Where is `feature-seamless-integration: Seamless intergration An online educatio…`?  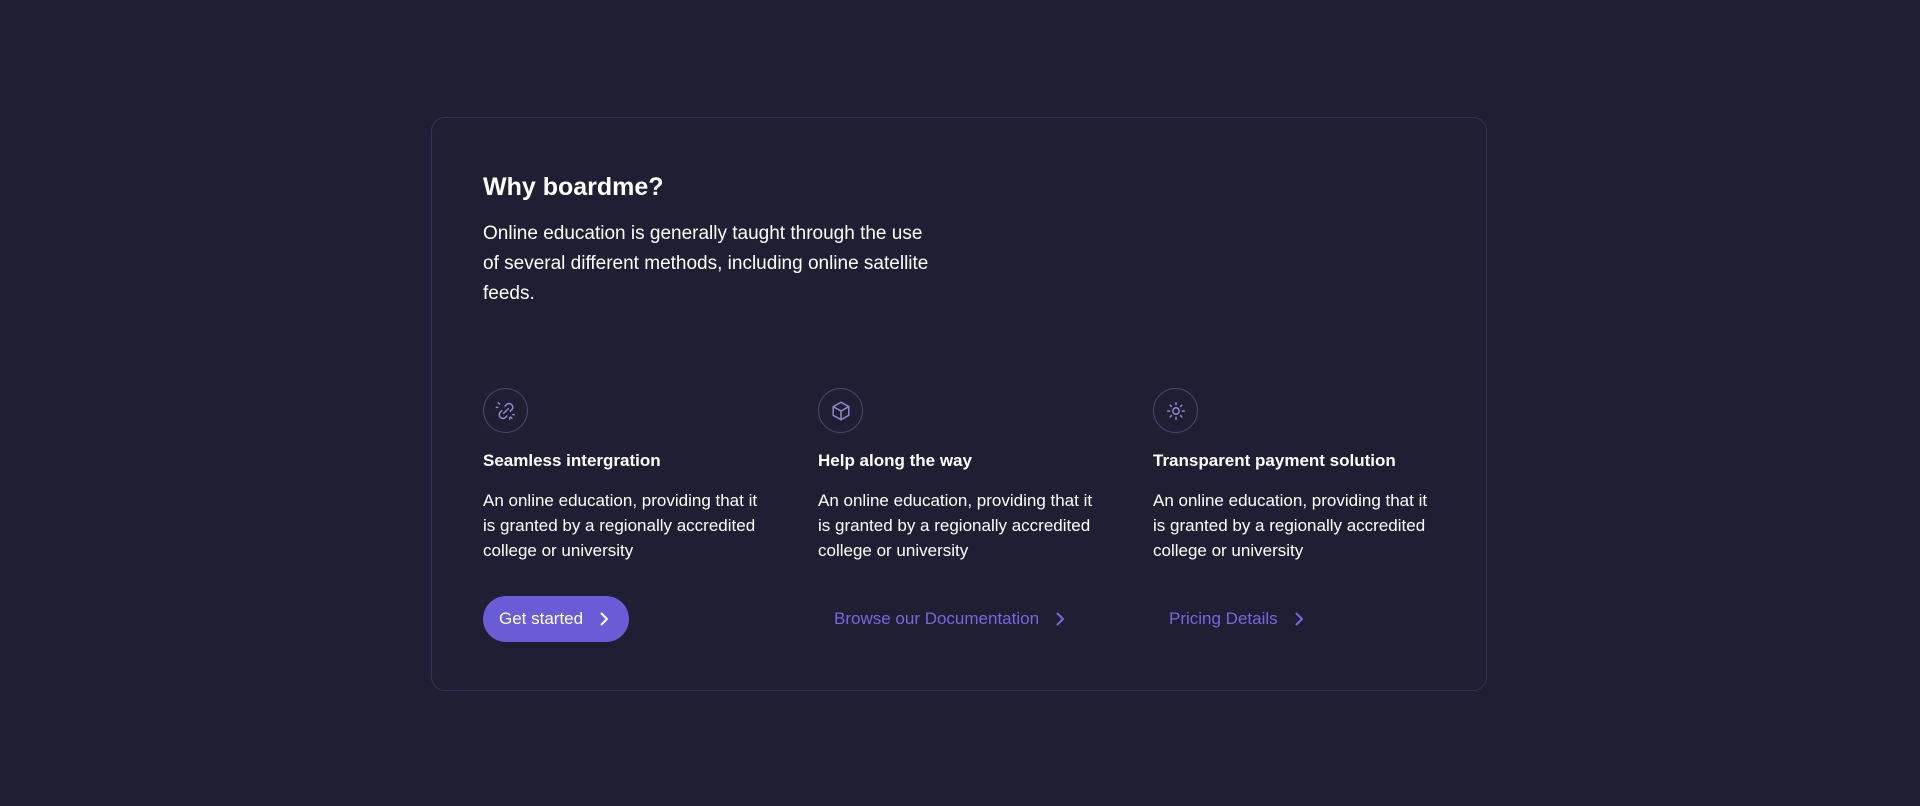 feature-seamless-integration: Seamless intergration An online educatio… is located at coordinates (628, 475).